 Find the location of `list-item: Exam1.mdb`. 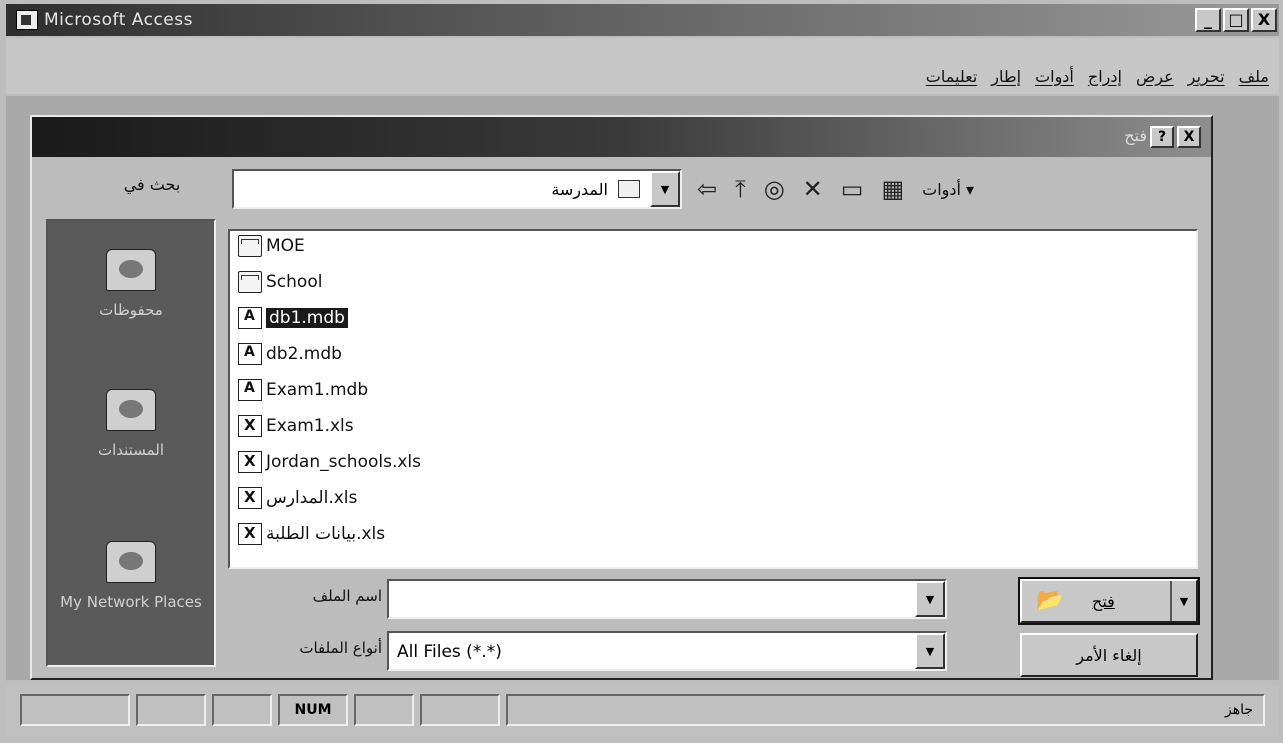

list-item: Exam1.mdb is located at coordinates (303, 390).